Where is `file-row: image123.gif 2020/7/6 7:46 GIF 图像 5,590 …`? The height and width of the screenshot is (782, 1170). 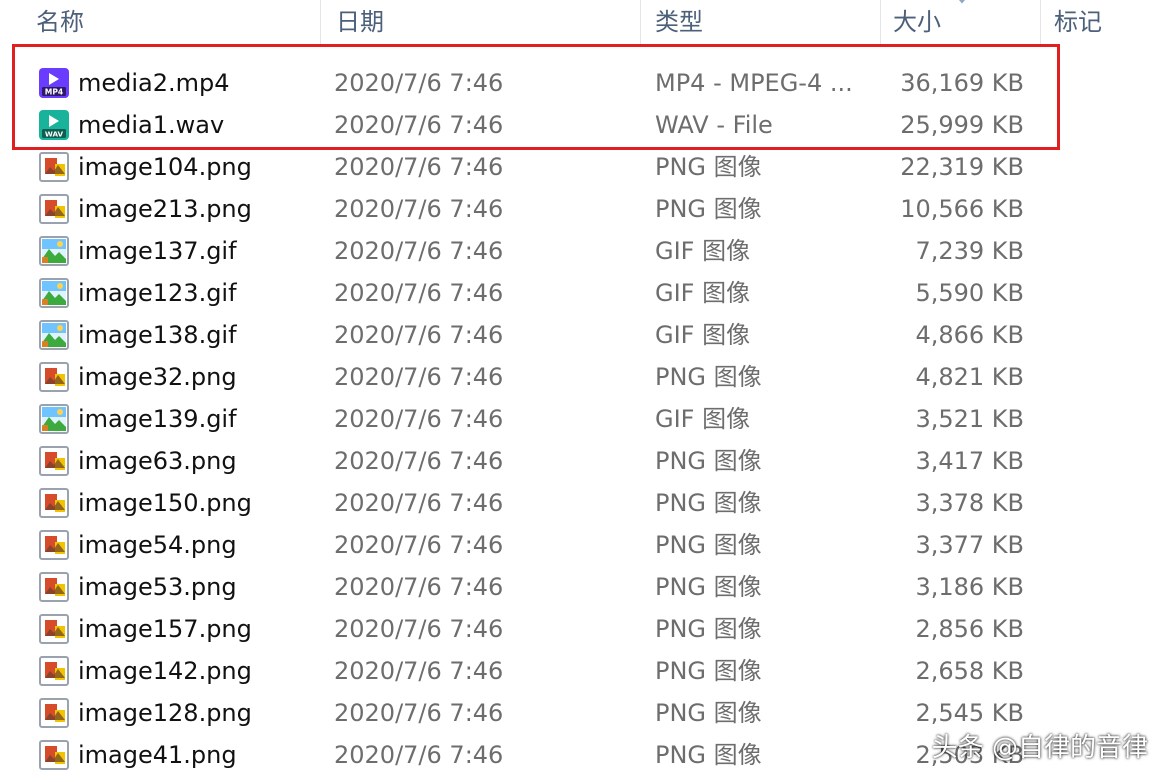
file-row: image123.gif 2020/7/6 7:46 GIF 图像 5,590 … is located at coordinates (585, 293).